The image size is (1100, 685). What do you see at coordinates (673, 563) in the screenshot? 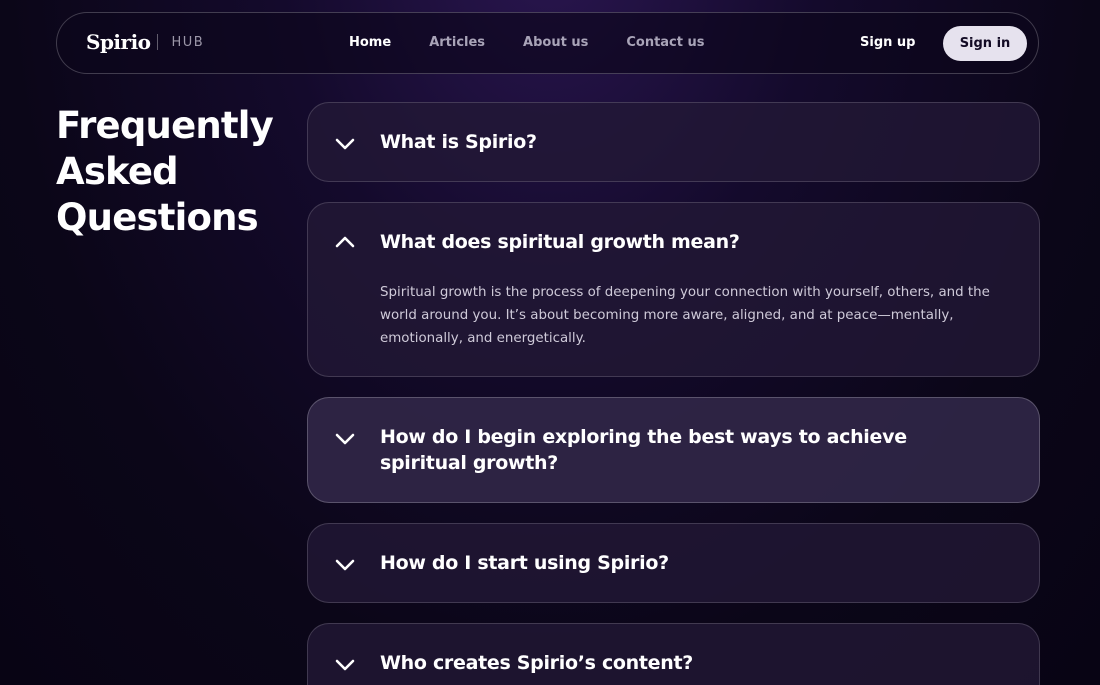
I see `faq-item-start-using: How do I start using Spirio?` at bounding box center [673, 563].